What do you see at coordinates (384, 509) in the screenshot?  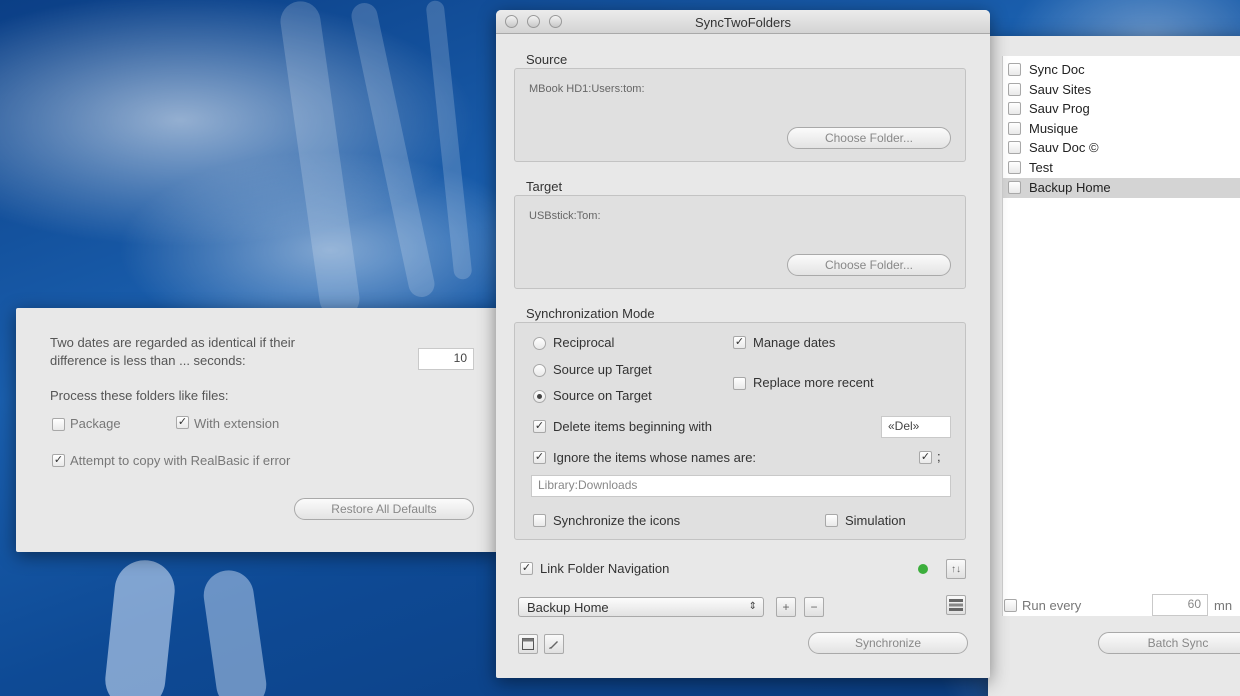 I see `restore-defaults-button: Restore All Defaults` at bounding box center [384, 509].